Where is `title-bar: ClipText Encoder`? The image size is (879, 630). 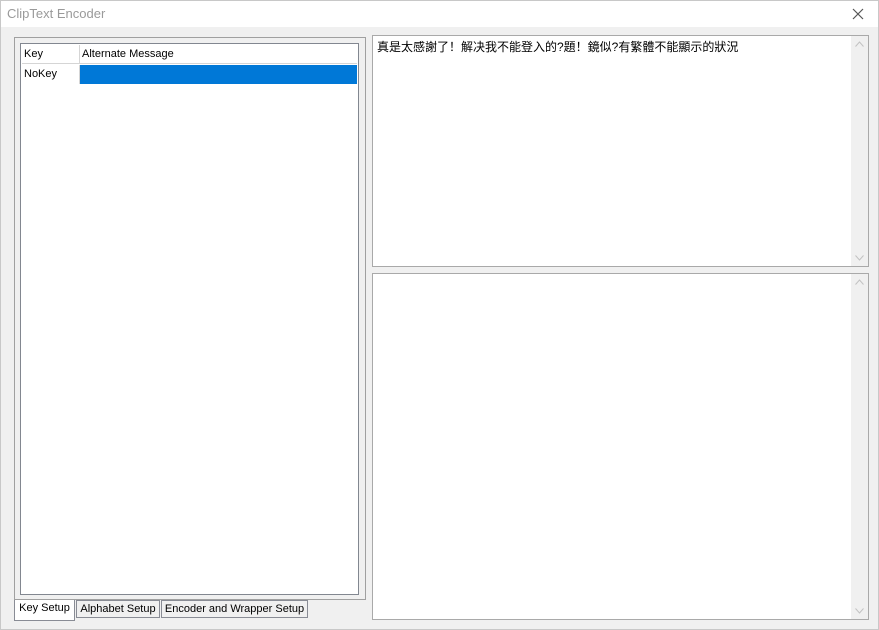 title-bar: ClipText Encoder is located at coordinates (439, 14).